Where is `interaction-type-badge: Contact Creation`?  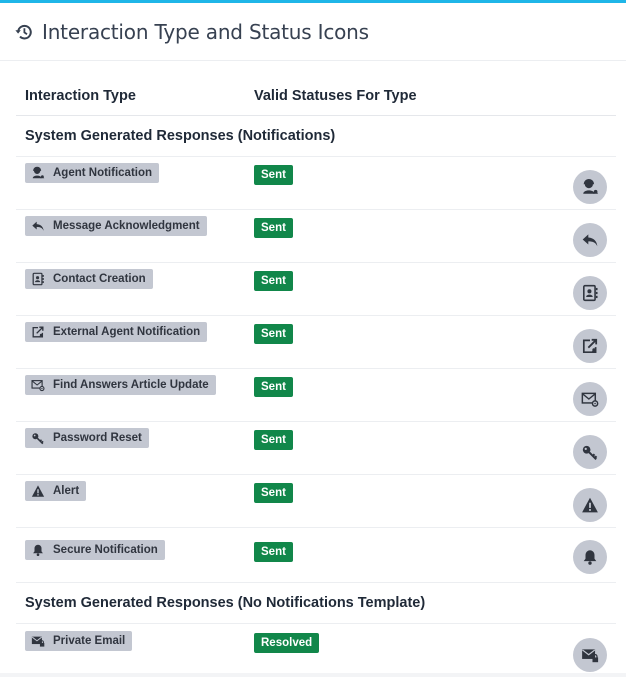
interaction-type-badge: Contact Creation is located at coordinates (89, 279).